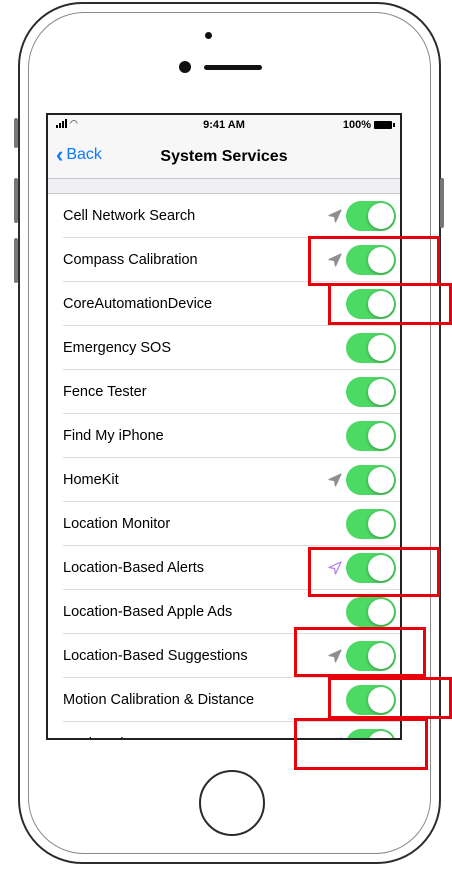  I want to click on volume-up-button, so click(16, 200).